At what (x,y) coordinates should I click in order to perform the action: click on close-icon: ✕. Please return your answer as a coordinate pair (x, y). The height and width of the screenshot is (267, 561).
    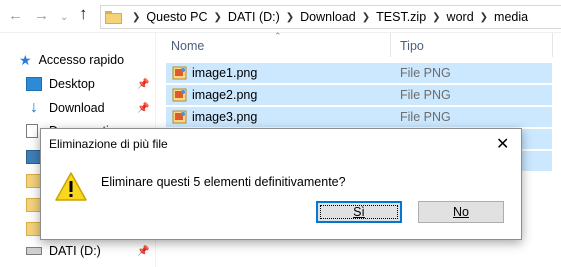
    Looking at the image, I should click on (502, 144).